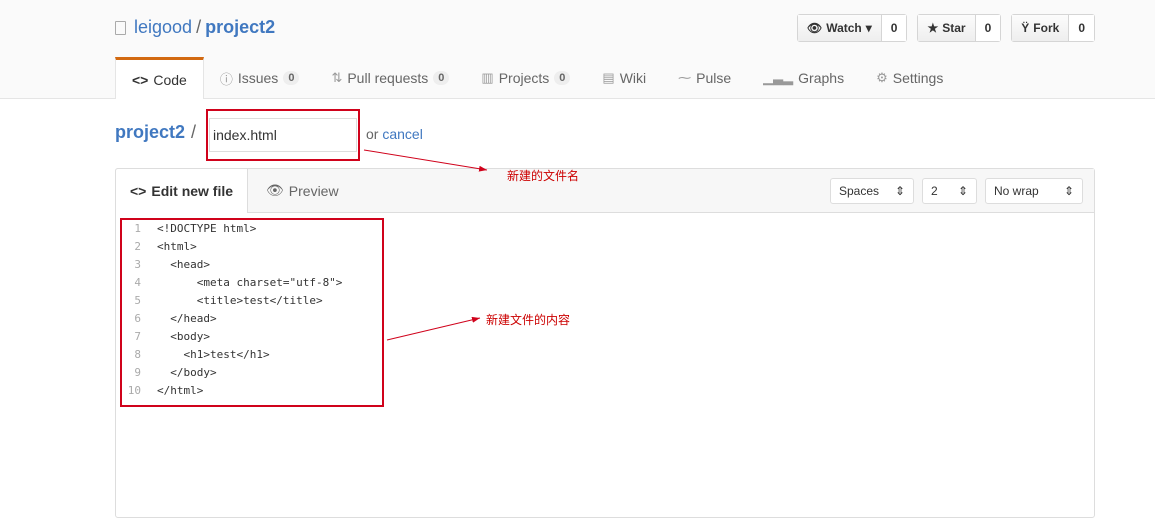 This screenshot has height=518, width=1155. Describe the element at coordinates (543, 176) in the screenshot. I see `filename-annotation: 新建的文件名` at that location.